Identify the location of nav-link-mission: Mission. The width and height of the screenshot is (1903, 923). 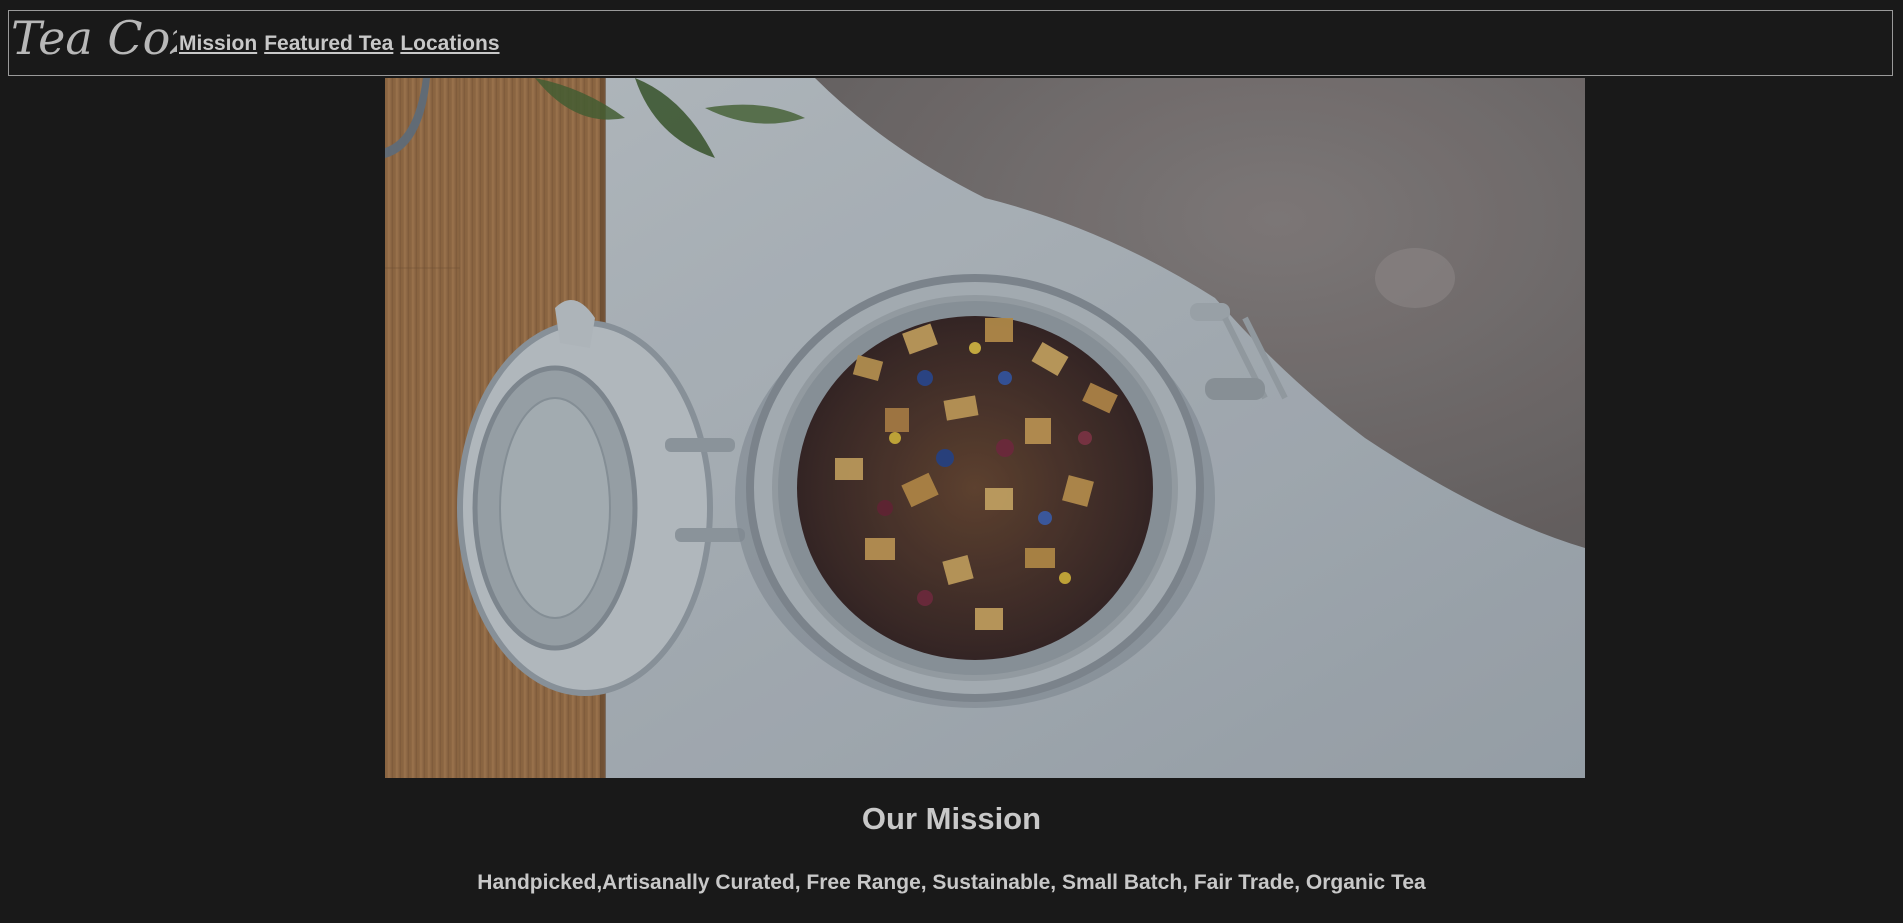
(218, 44).